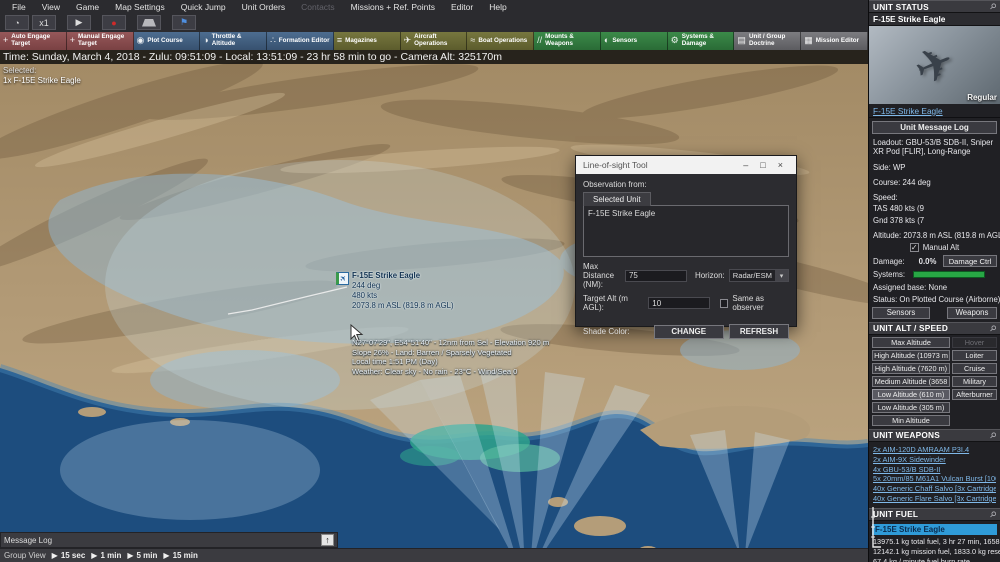  I want to click on formation-icon: ∴, so click(273, 40).